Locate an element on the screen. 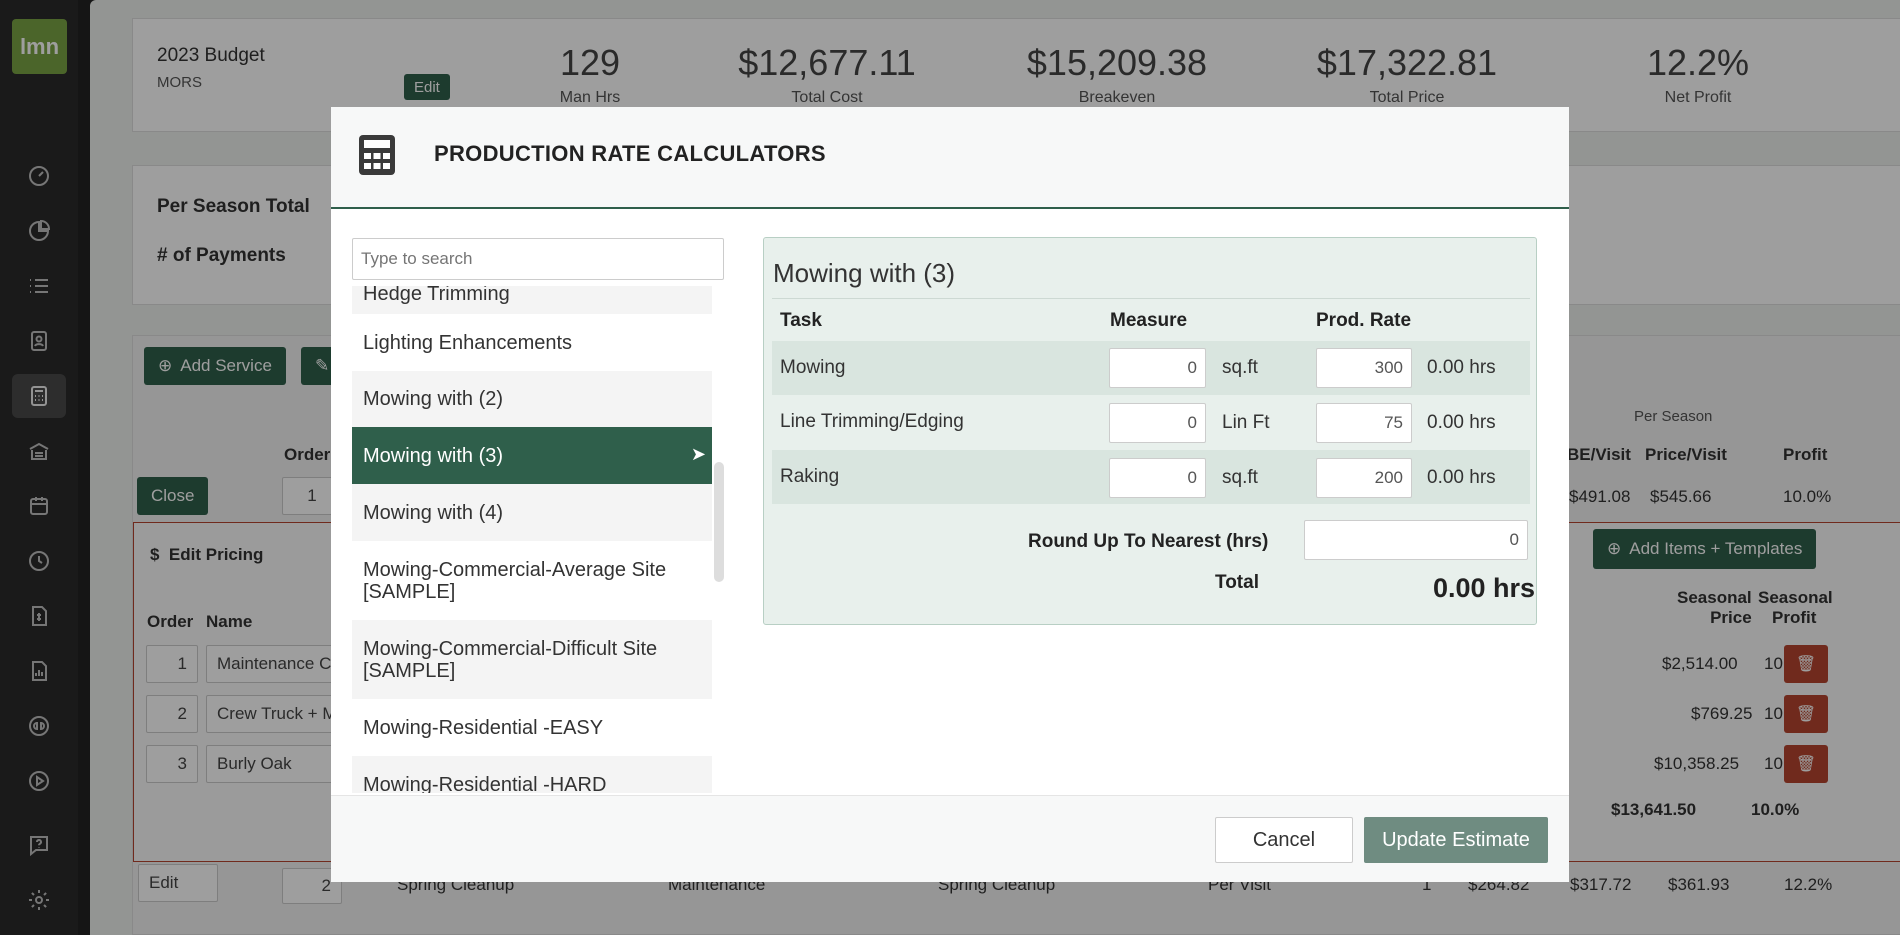 The width and height of the screenshot is (1900, 935). list-item: Mowing-Residential -EASY is located at coordinates (532, 727).